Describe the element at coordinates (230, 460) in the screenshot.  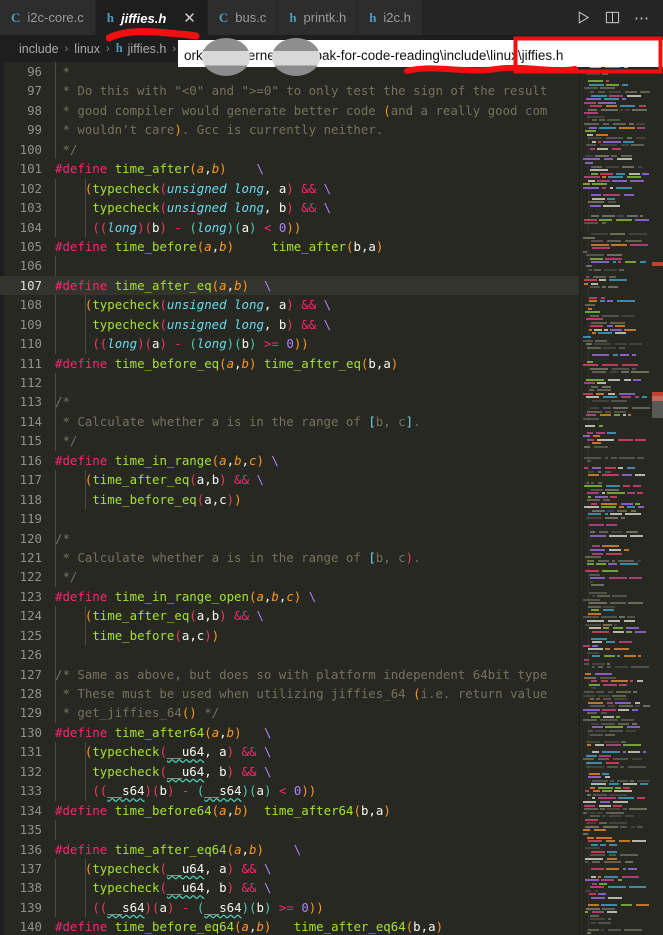
I see `code-token: ,` at that location.